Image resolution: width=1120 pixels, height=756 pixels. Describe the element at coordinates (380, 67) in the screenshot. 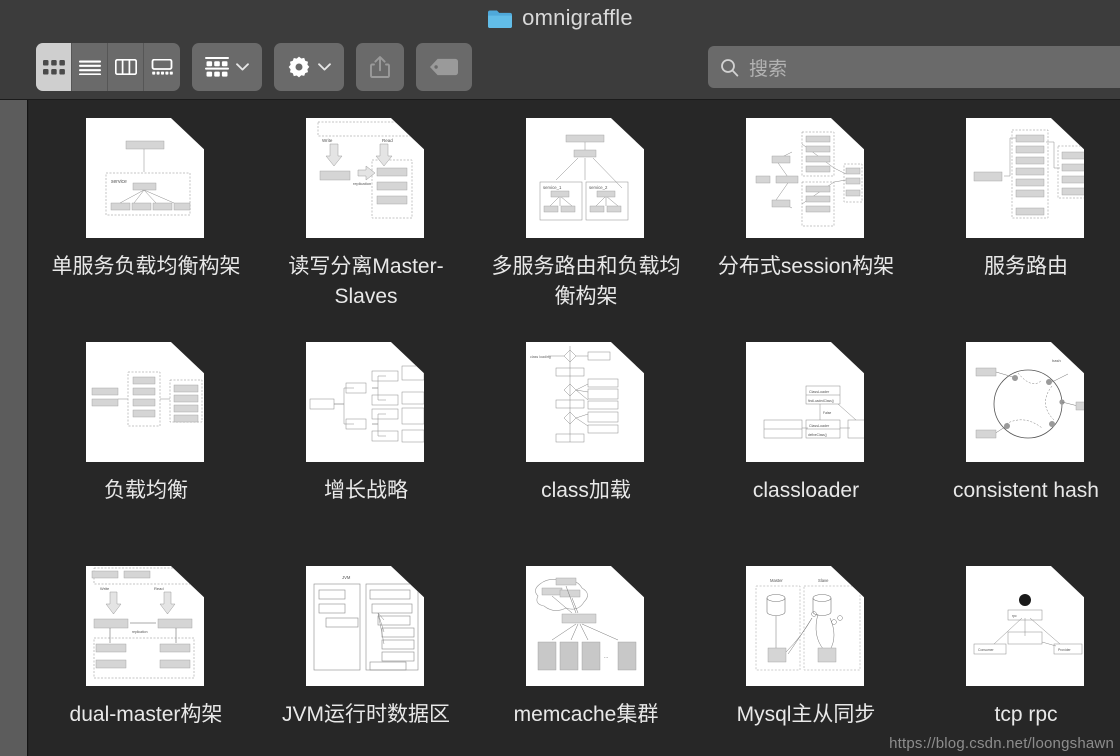

I see `share-button` at that location.